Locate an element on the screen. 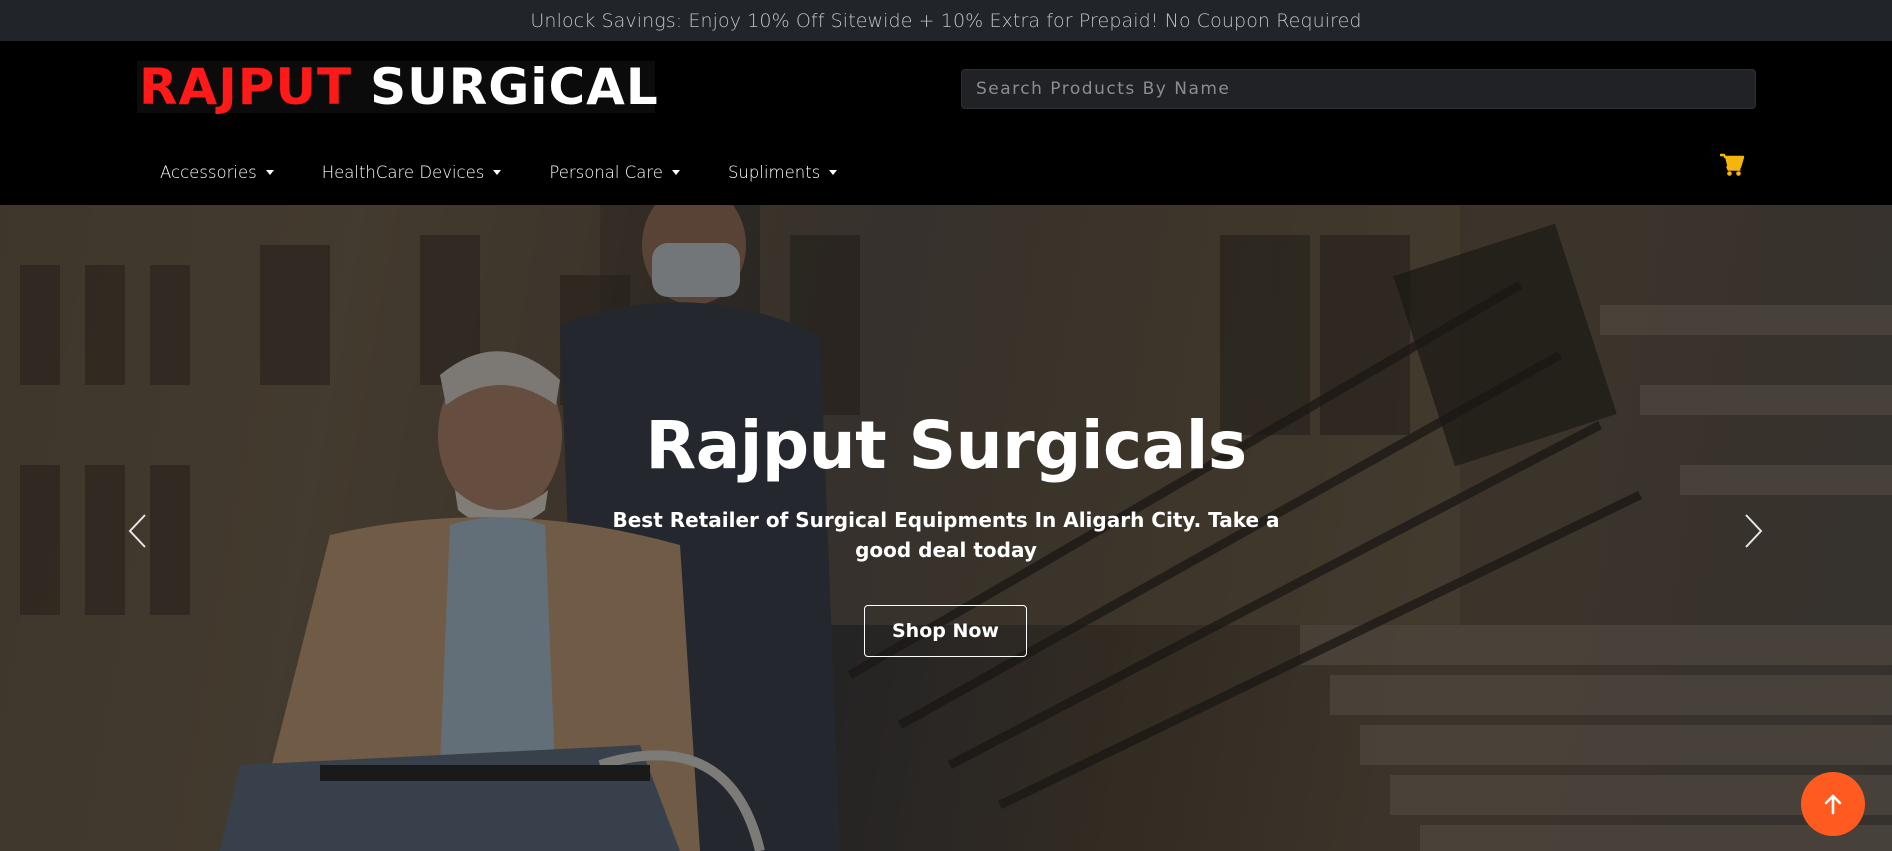 The width and height of the screenshot is (1892, 851). chevron-right-icon is located at coordinates (1754, 531).